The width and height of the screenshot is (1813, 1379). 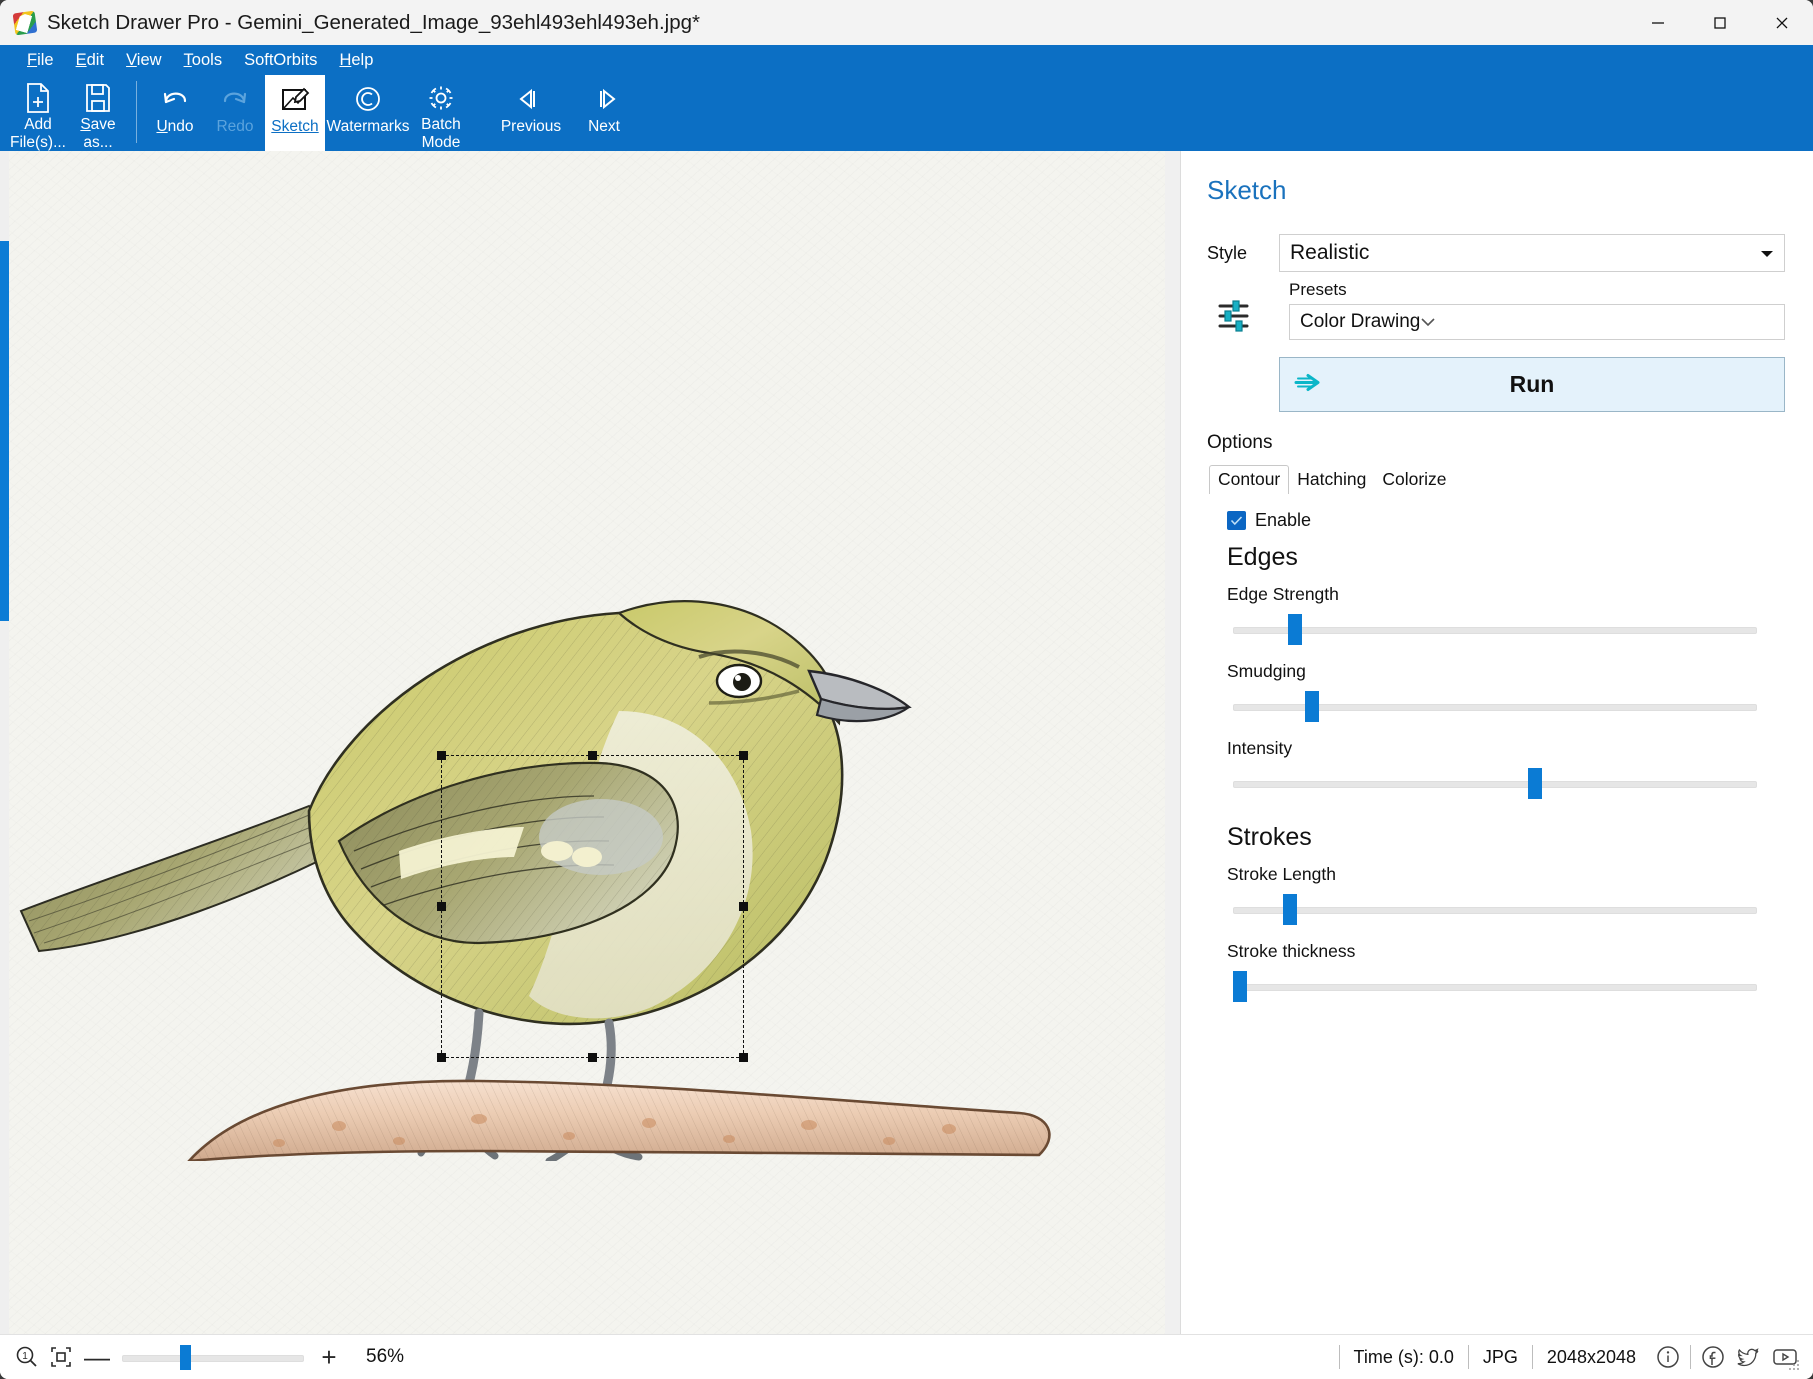 What do you see at coordinates (368, 113) in the screenshot?
I see `watermarks-button: Watermarks` at bounding box center [368, 113].